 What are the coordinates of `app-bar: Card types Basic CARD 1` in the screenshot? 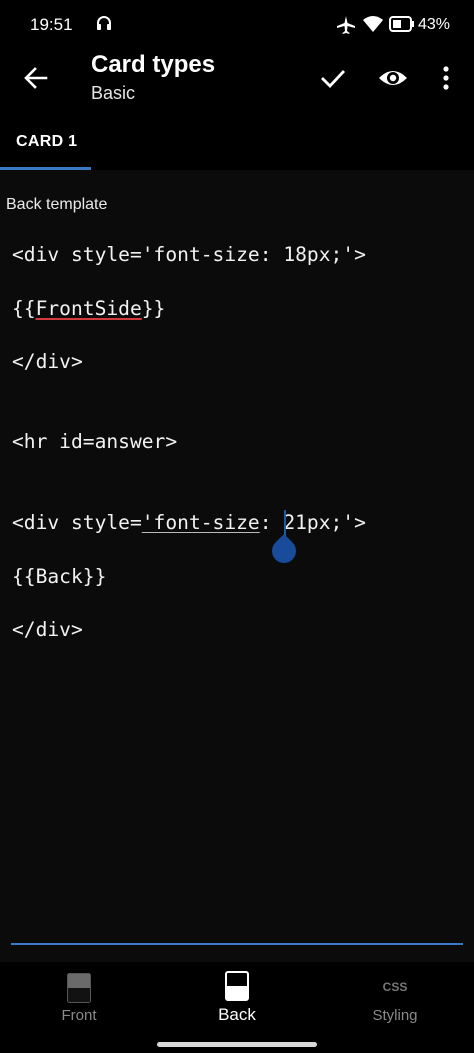 It's located at (237, 109).